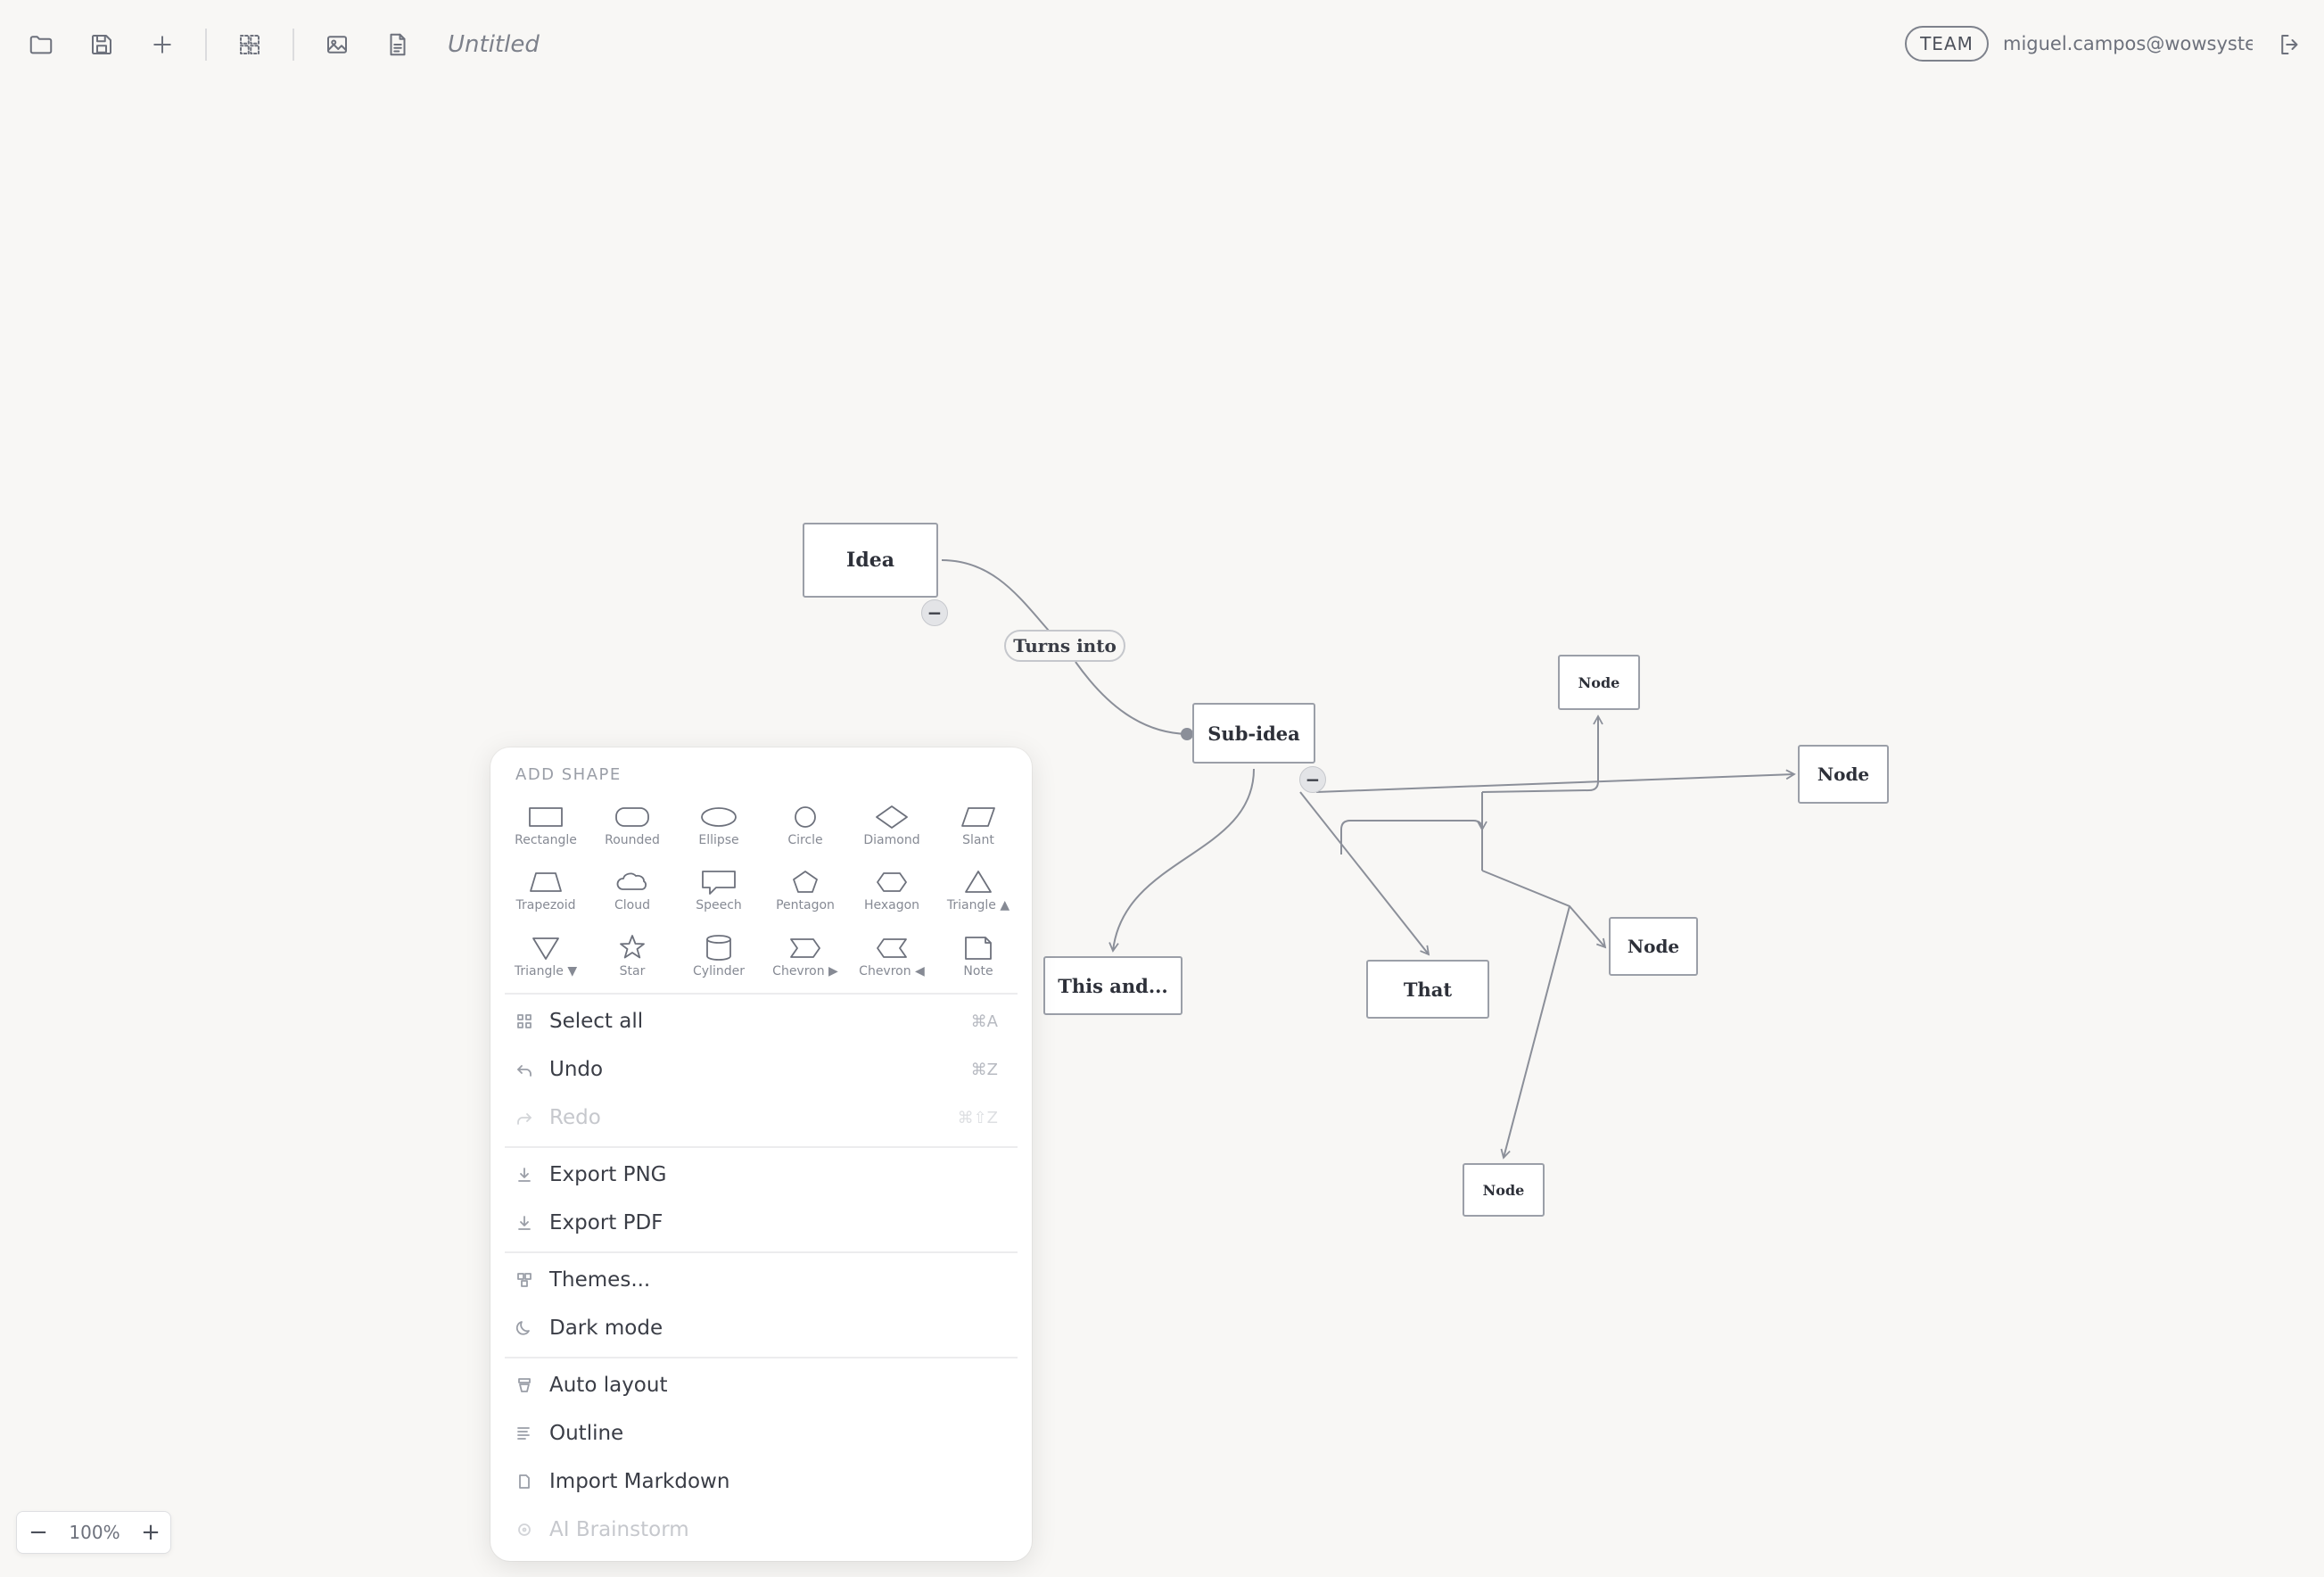 The width and height of the screenshot is (2324, 1577). I want to click on shape-note: Note, so click(979, 964).